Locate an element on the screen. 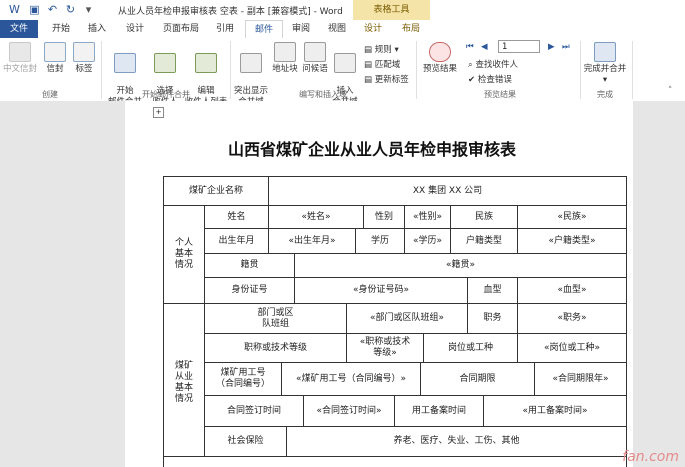  highlight-icon is located at coordinates (251, 63).